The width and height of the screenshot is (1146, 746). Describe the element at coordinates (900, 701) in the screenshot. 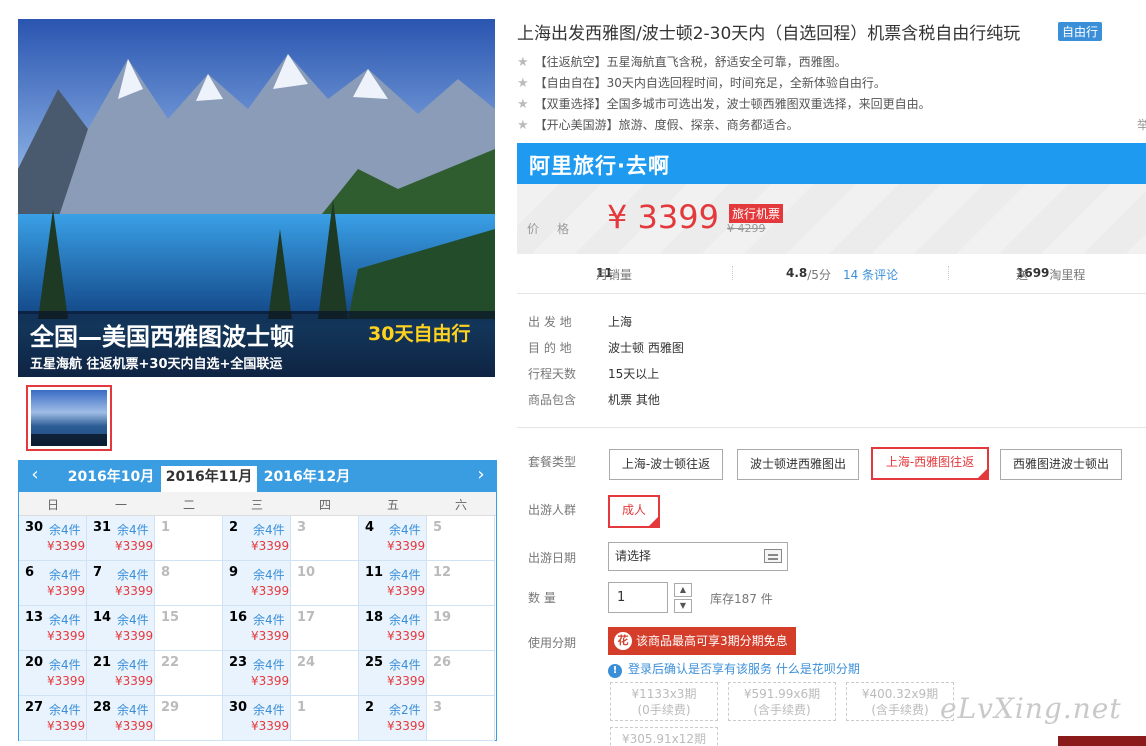

I see `installment-option: ¥400.32x9期 (含手续费)` at that location.